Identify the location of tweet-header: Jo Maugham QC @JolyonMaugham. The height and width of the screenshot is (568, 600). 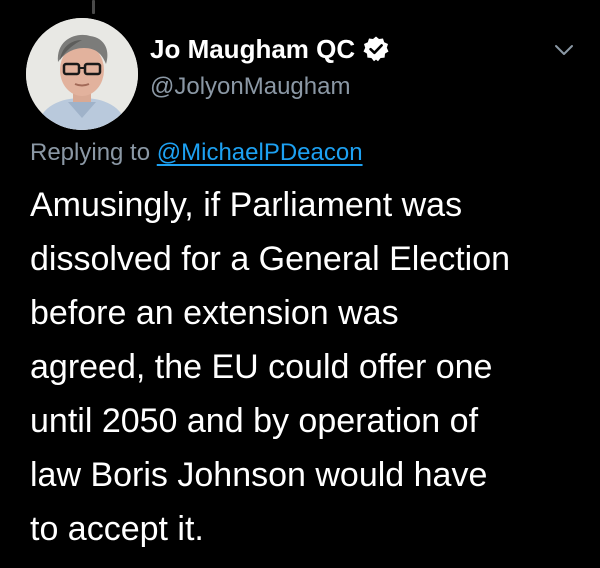
(270, 68).